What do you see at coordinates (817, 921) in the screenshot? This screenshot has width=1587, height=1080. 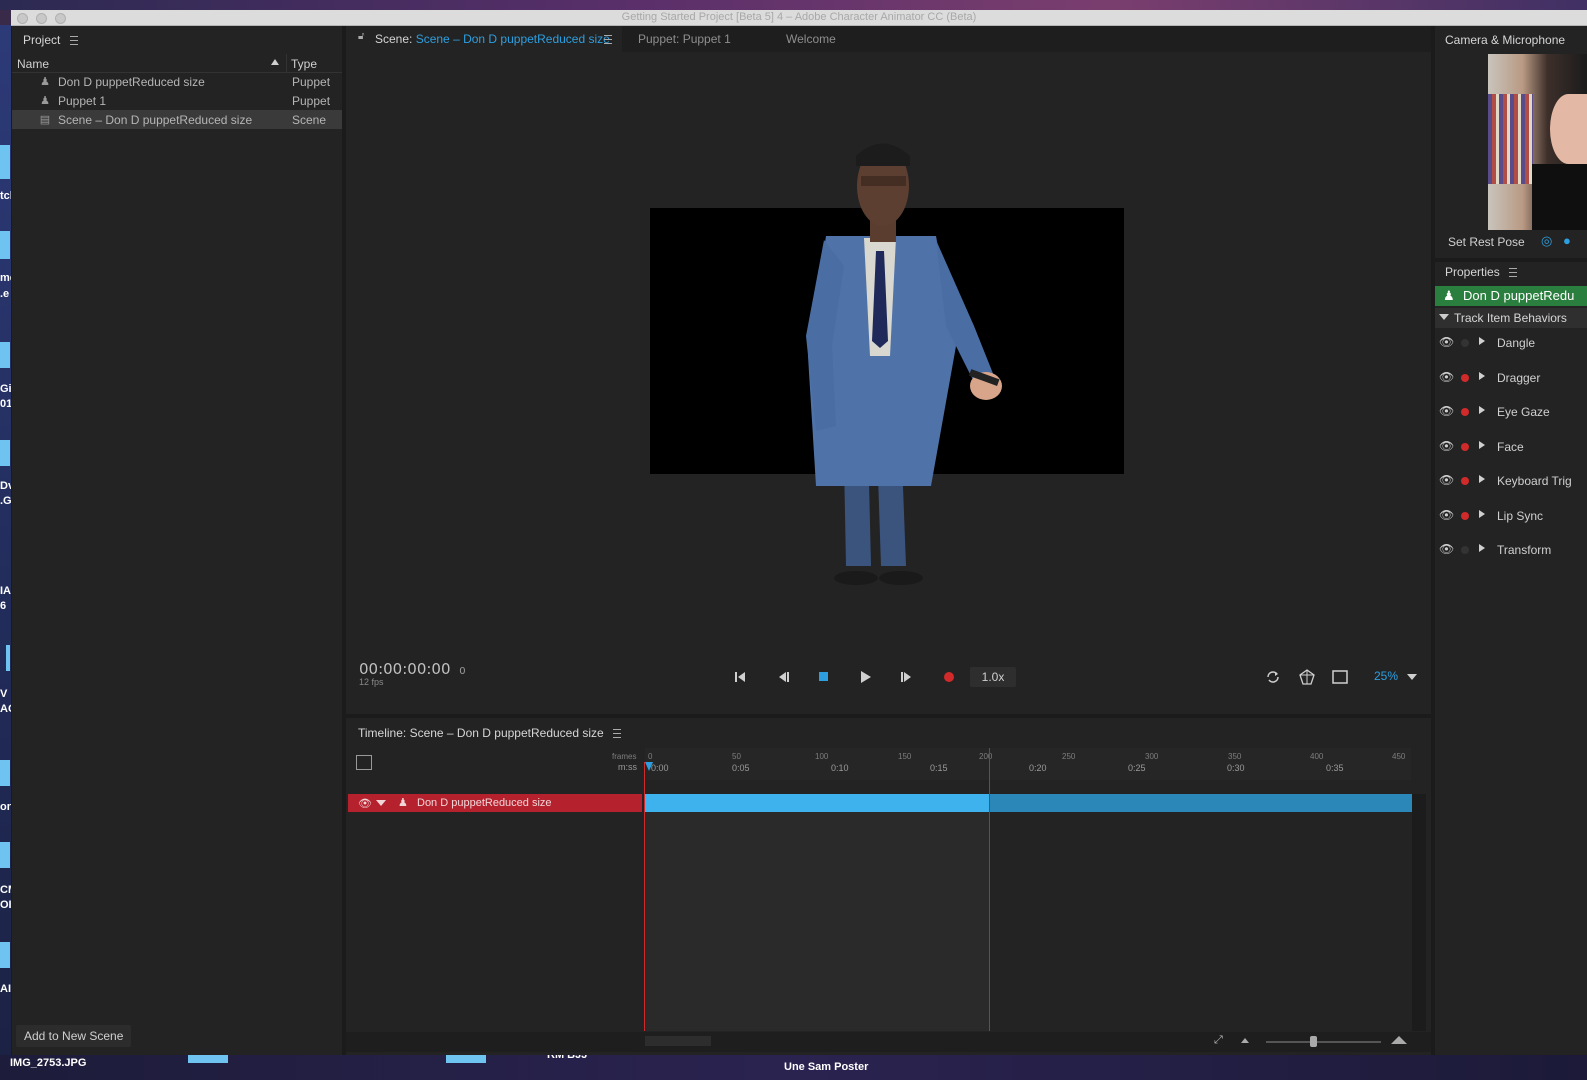 I see `work-area` at bounding box center [817, 921].